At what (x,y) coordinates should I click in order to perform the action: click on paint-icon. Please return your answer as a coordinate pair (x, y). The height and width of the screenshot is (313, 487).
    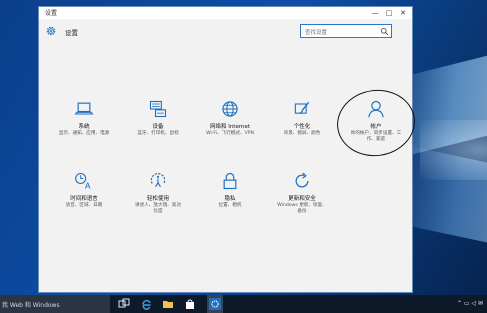
    Looking at the image, I should click on (302, 107).